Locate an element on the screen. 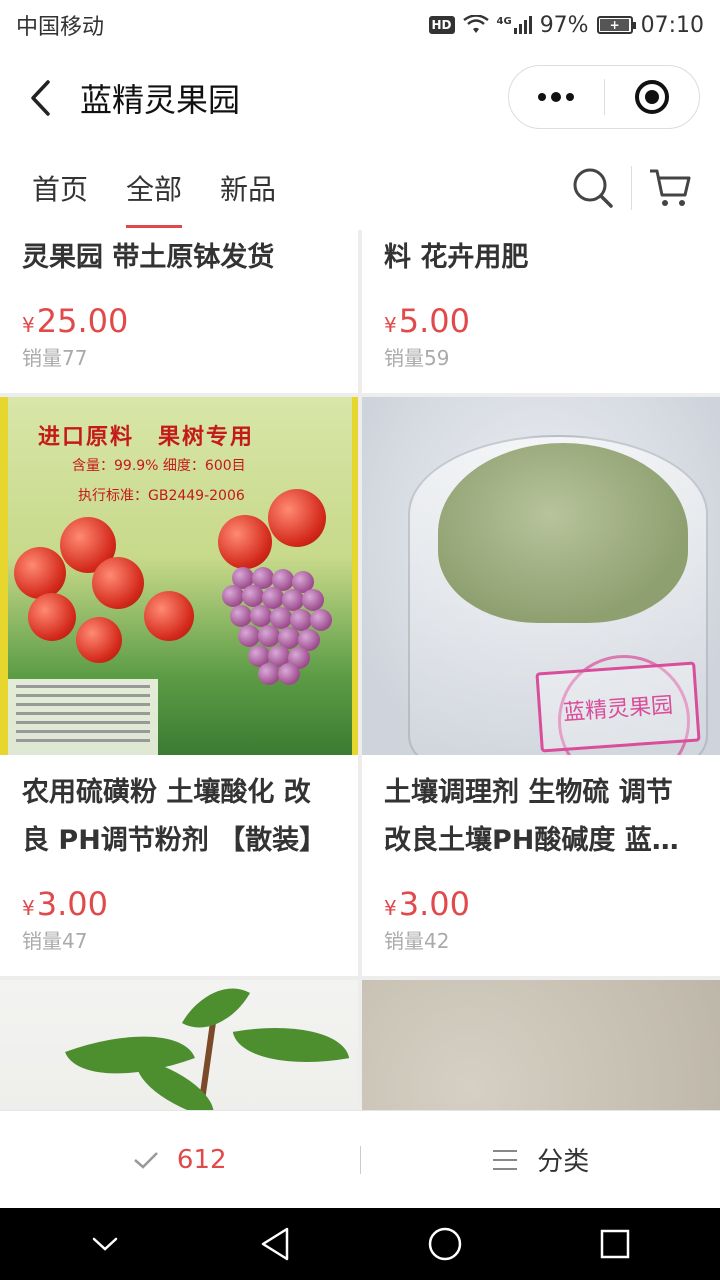 The width and height of the screenshot is (720, 1280). status-bar: 中国移动 HD 4G 97% + 07:10 is located at coordinates (360, 25).